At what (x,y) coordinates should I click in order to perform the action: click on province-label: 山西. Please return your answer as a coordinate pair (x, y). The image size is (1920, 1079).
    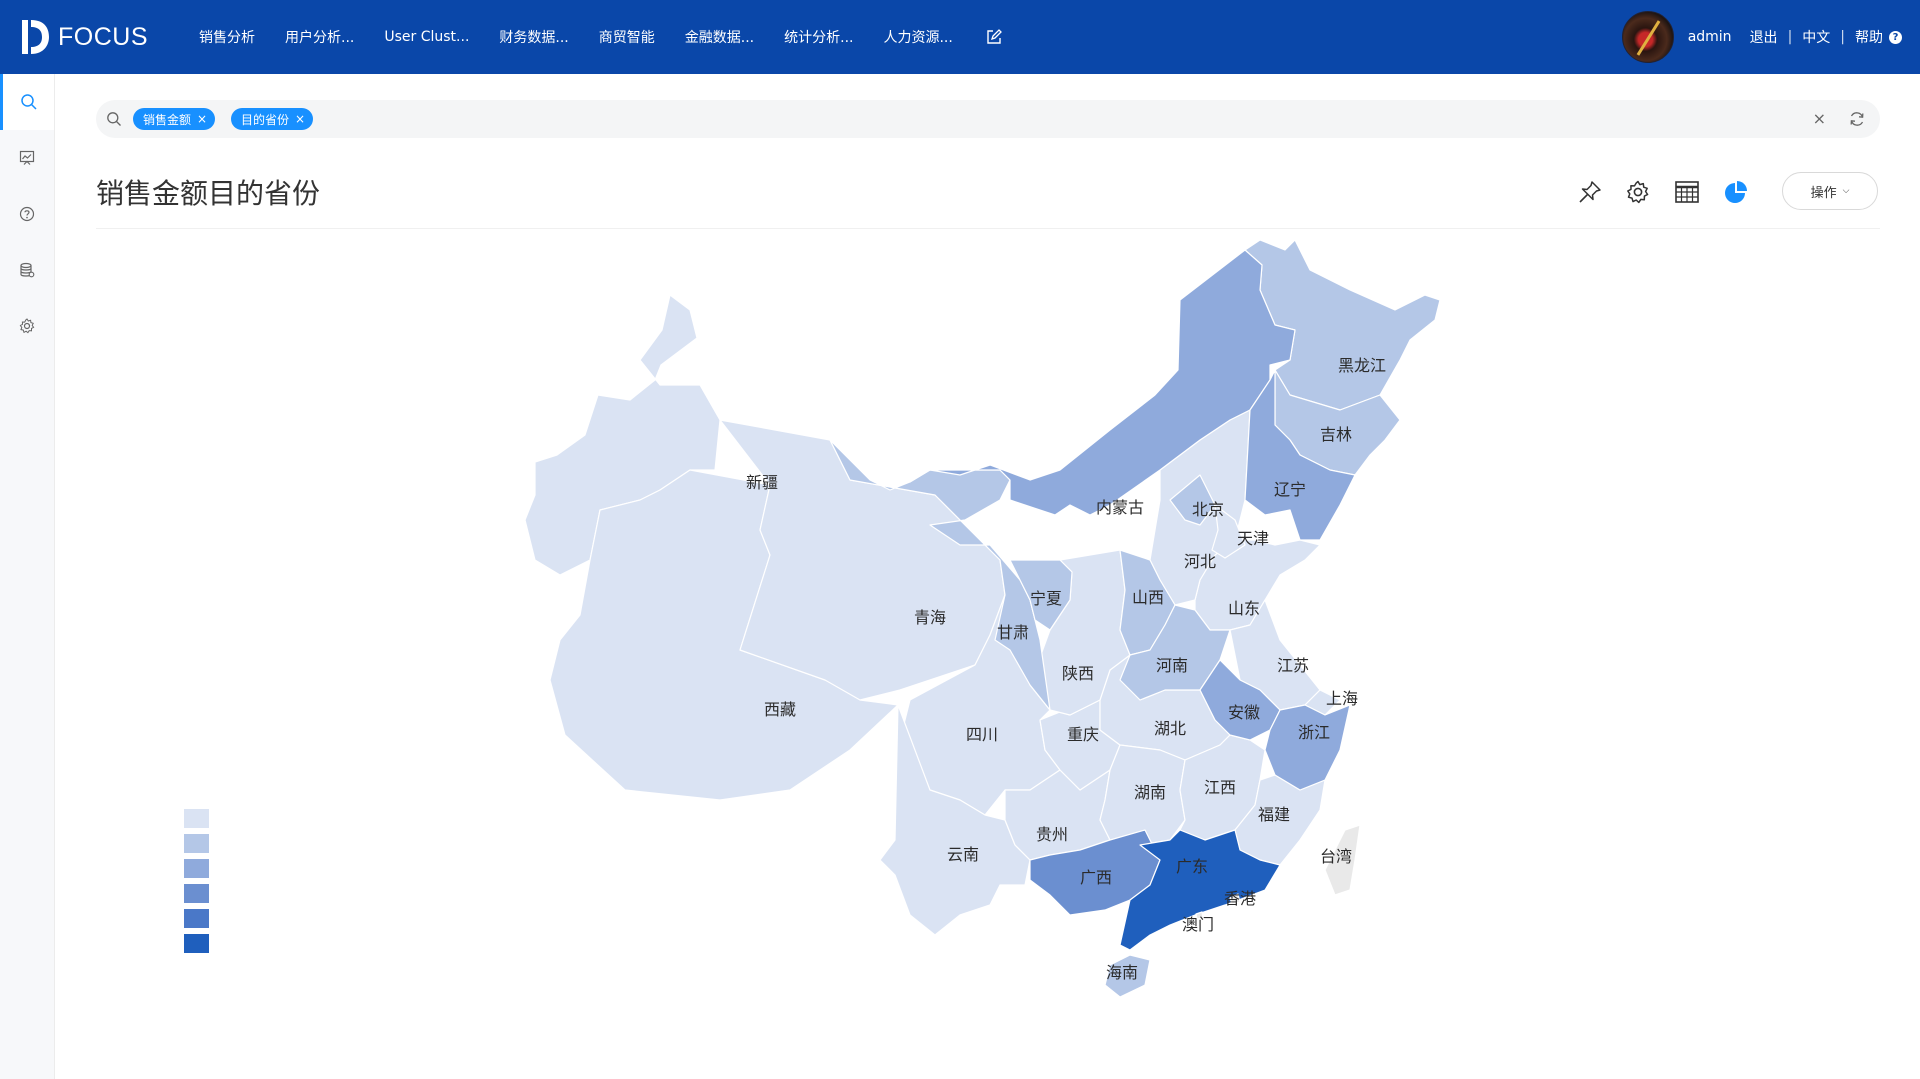
    Looking at the image, I should click on (1148, 597).